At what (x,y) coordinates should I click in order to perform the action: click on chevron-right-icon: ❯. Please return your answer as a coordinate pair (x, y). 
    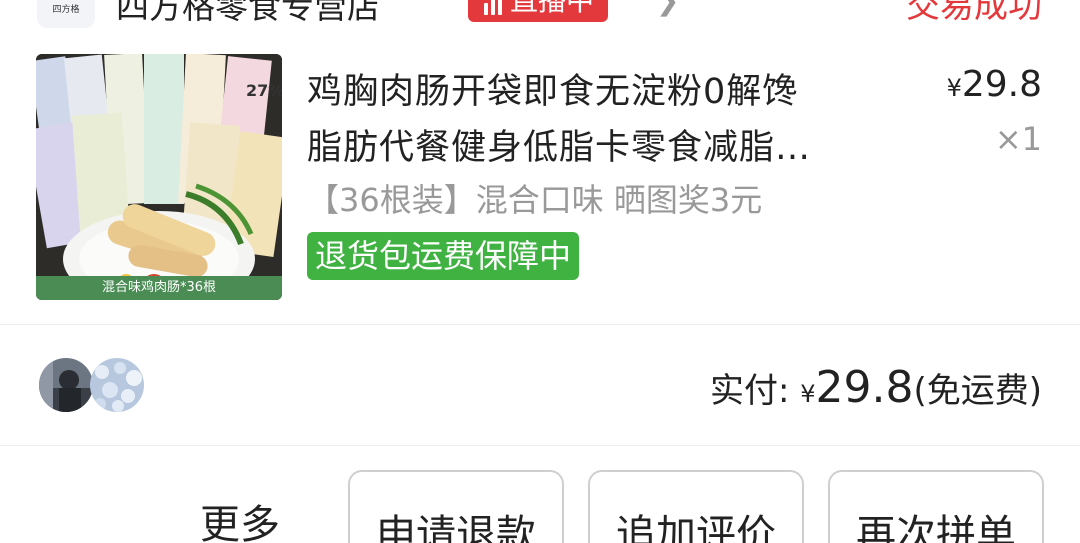
    Looking at the image, I should click on (667, 8).